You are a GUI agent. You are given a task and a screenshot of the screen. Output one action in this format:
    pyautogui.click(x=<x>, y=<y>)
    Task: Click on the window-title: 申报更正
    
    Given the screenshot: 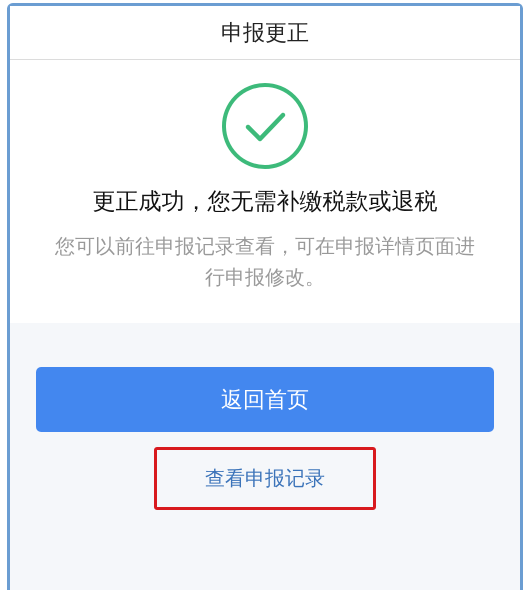 What is the action you would take?
    pyautogui.click(x=265, y=34)
    